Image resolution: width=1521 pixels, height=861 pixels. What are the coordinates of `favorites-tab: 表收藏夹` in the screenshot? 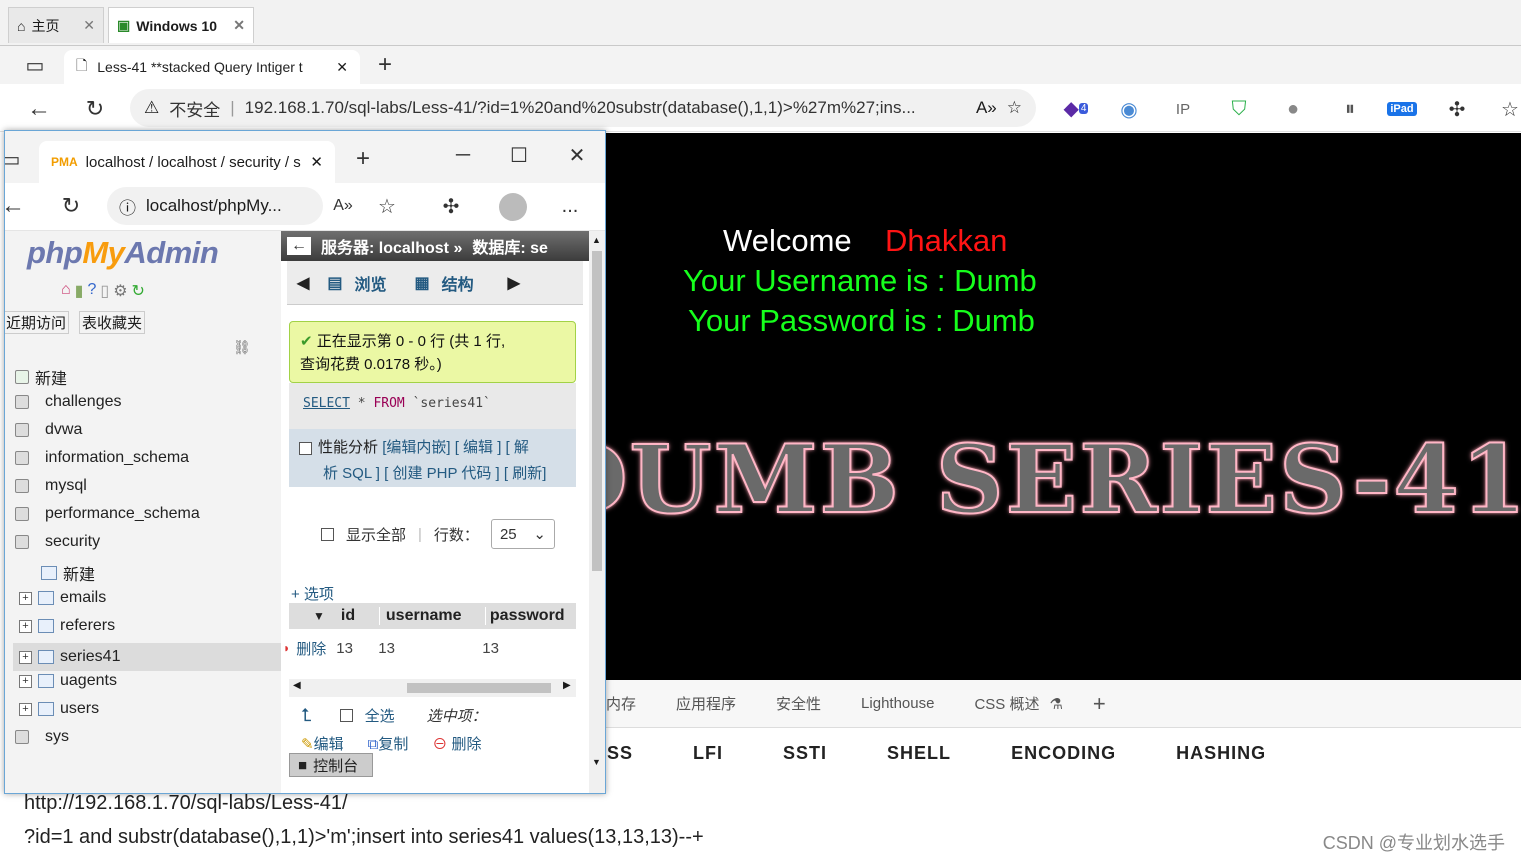 It's located at (112, 322).